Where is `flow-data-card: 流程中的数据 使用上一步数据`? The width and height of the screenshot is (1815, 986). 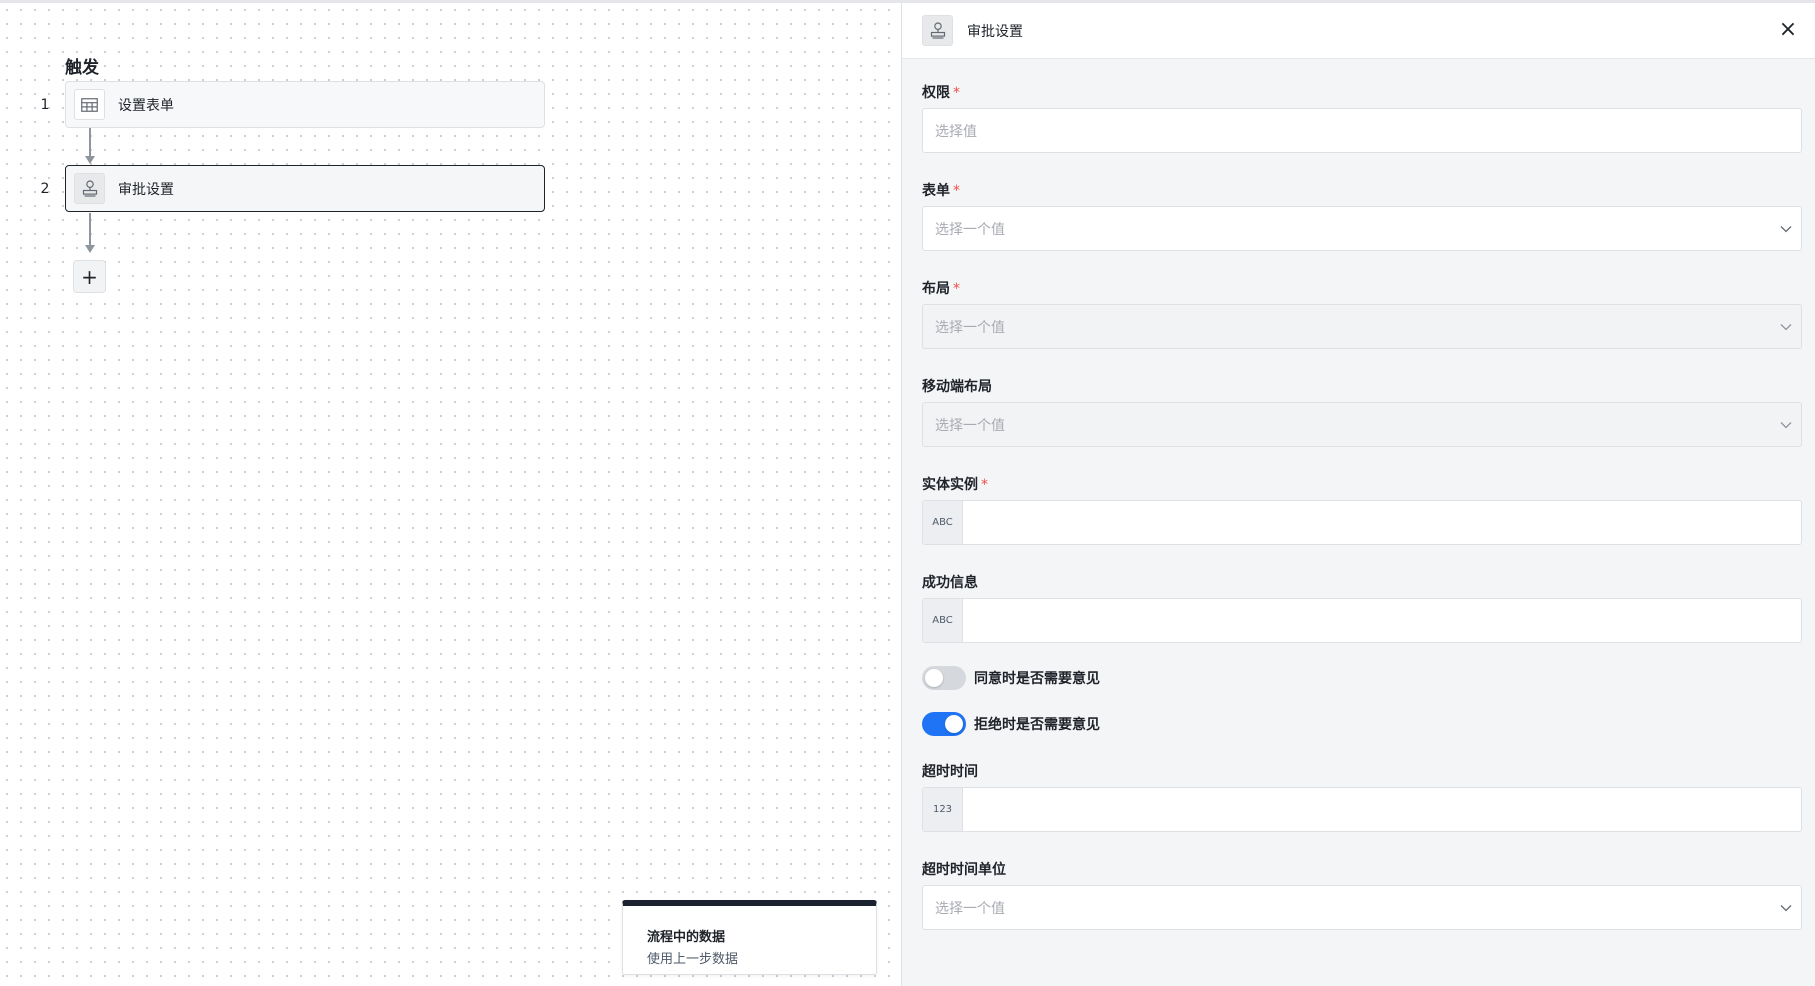 flow-data-card: 流程中的数据 使用上一步数据 is located at coordinates (749, 937).